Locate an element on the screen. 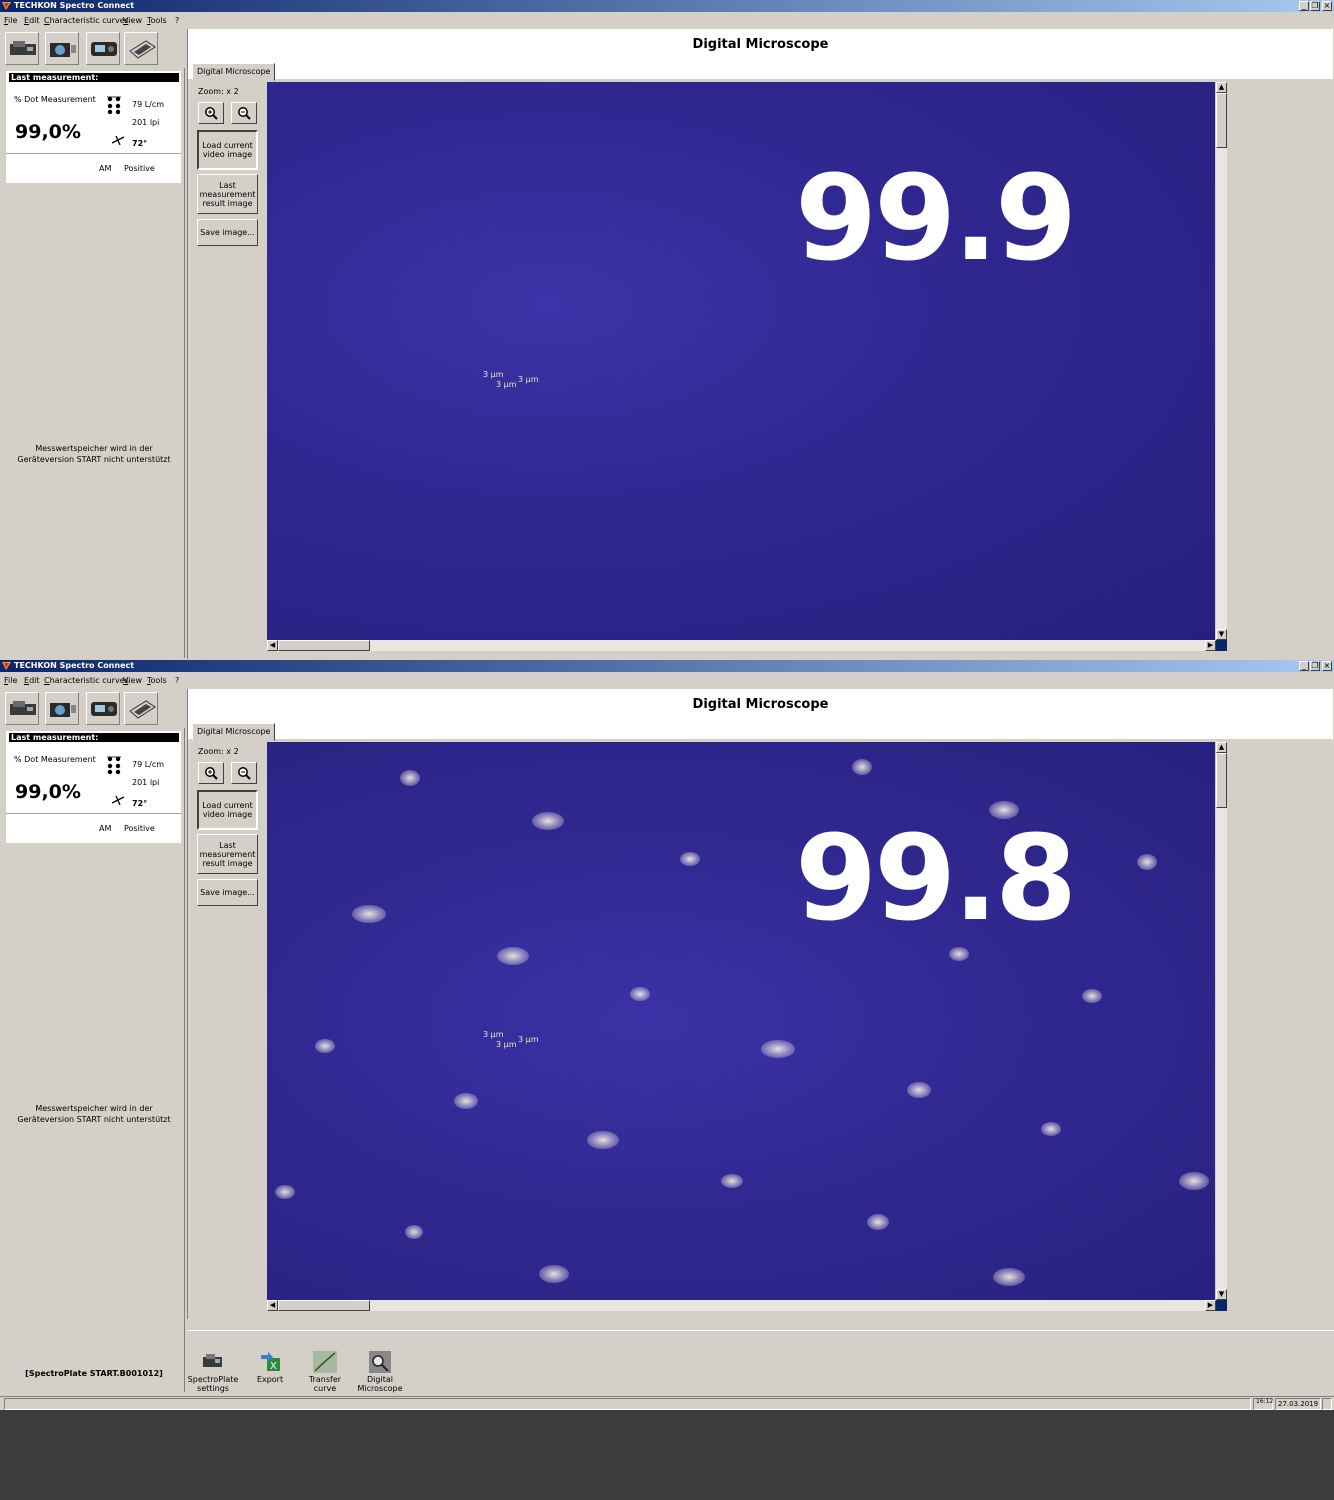 This screenshot has height=1500, width=1334. scanner-device-icon is located at coordinates (142, 49).